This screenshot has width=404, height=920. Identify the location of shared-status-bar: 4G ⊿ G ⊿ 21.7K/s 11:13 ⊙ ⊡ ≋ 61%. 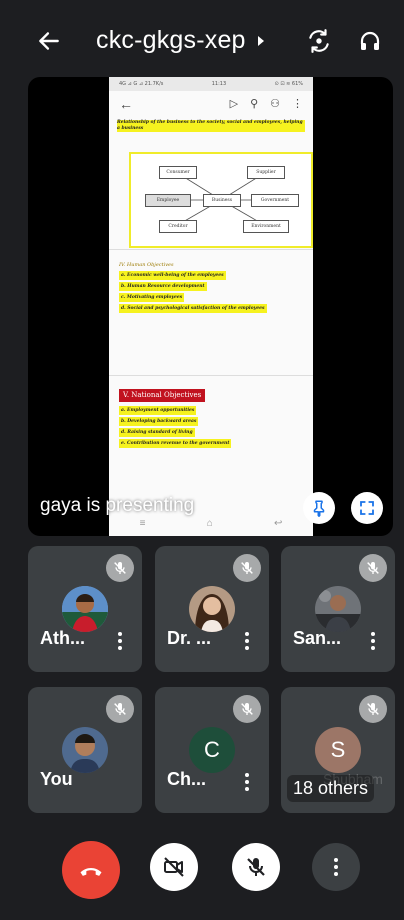
(211, 84).